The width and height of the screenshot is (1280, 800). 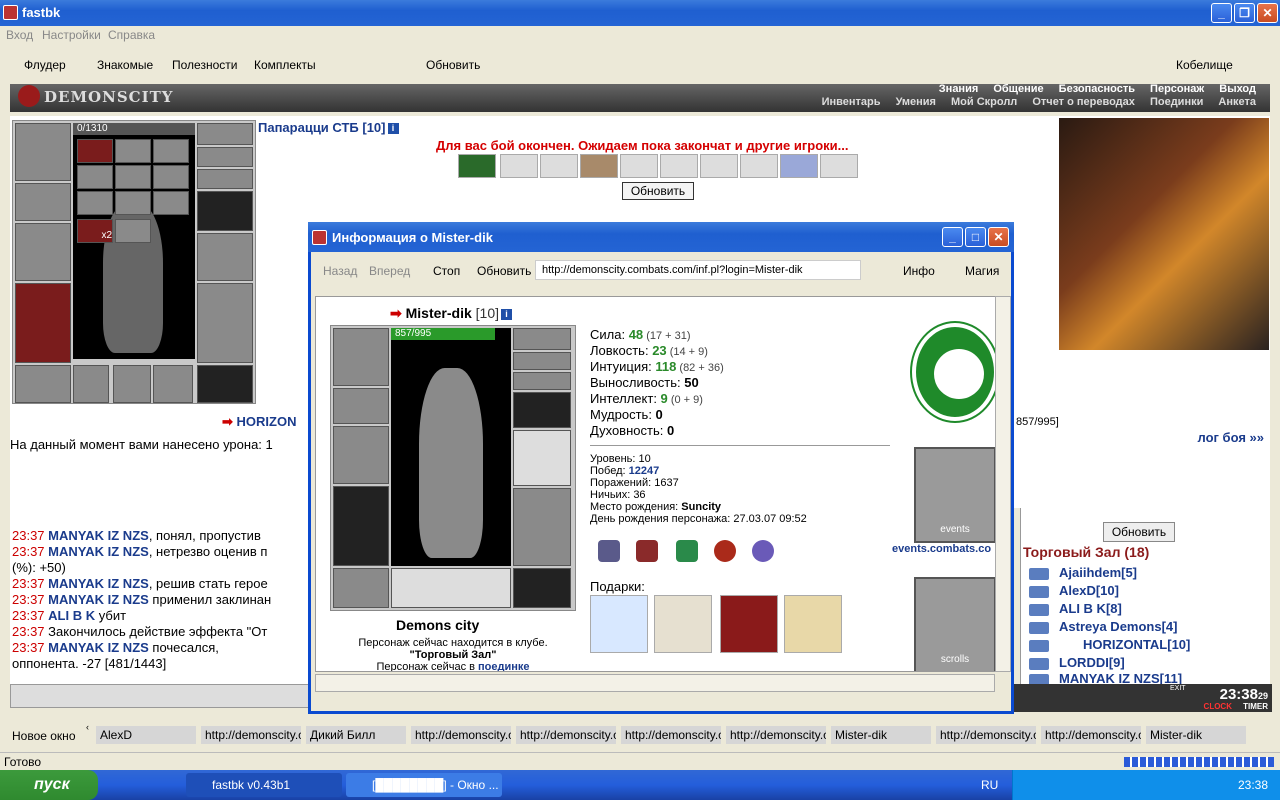 What do you see at coordinates (1136, 644) in the screenshot?
I see `room-user: HORIZONTAL[10]` at bounding box center [1136, 644].